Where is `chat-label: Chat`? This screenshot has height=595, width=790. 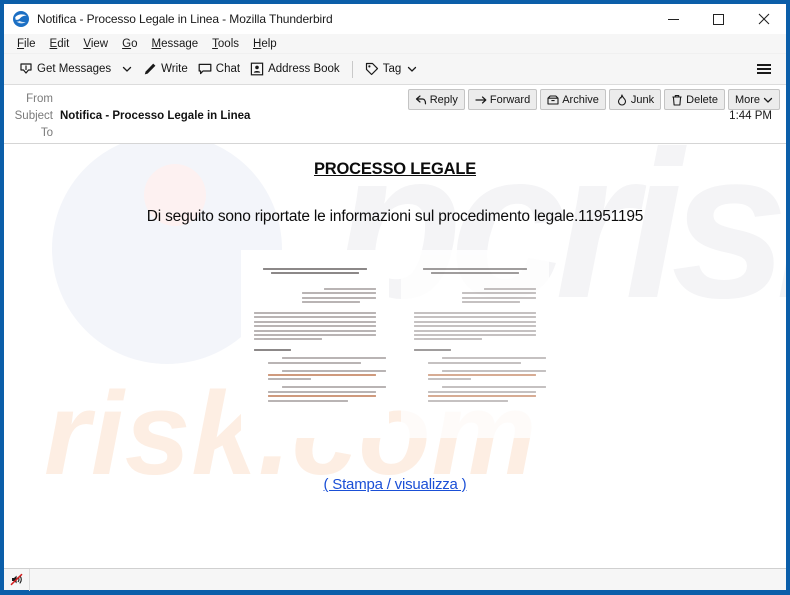 chat-label: Chat is located at coordinates (228, 69).